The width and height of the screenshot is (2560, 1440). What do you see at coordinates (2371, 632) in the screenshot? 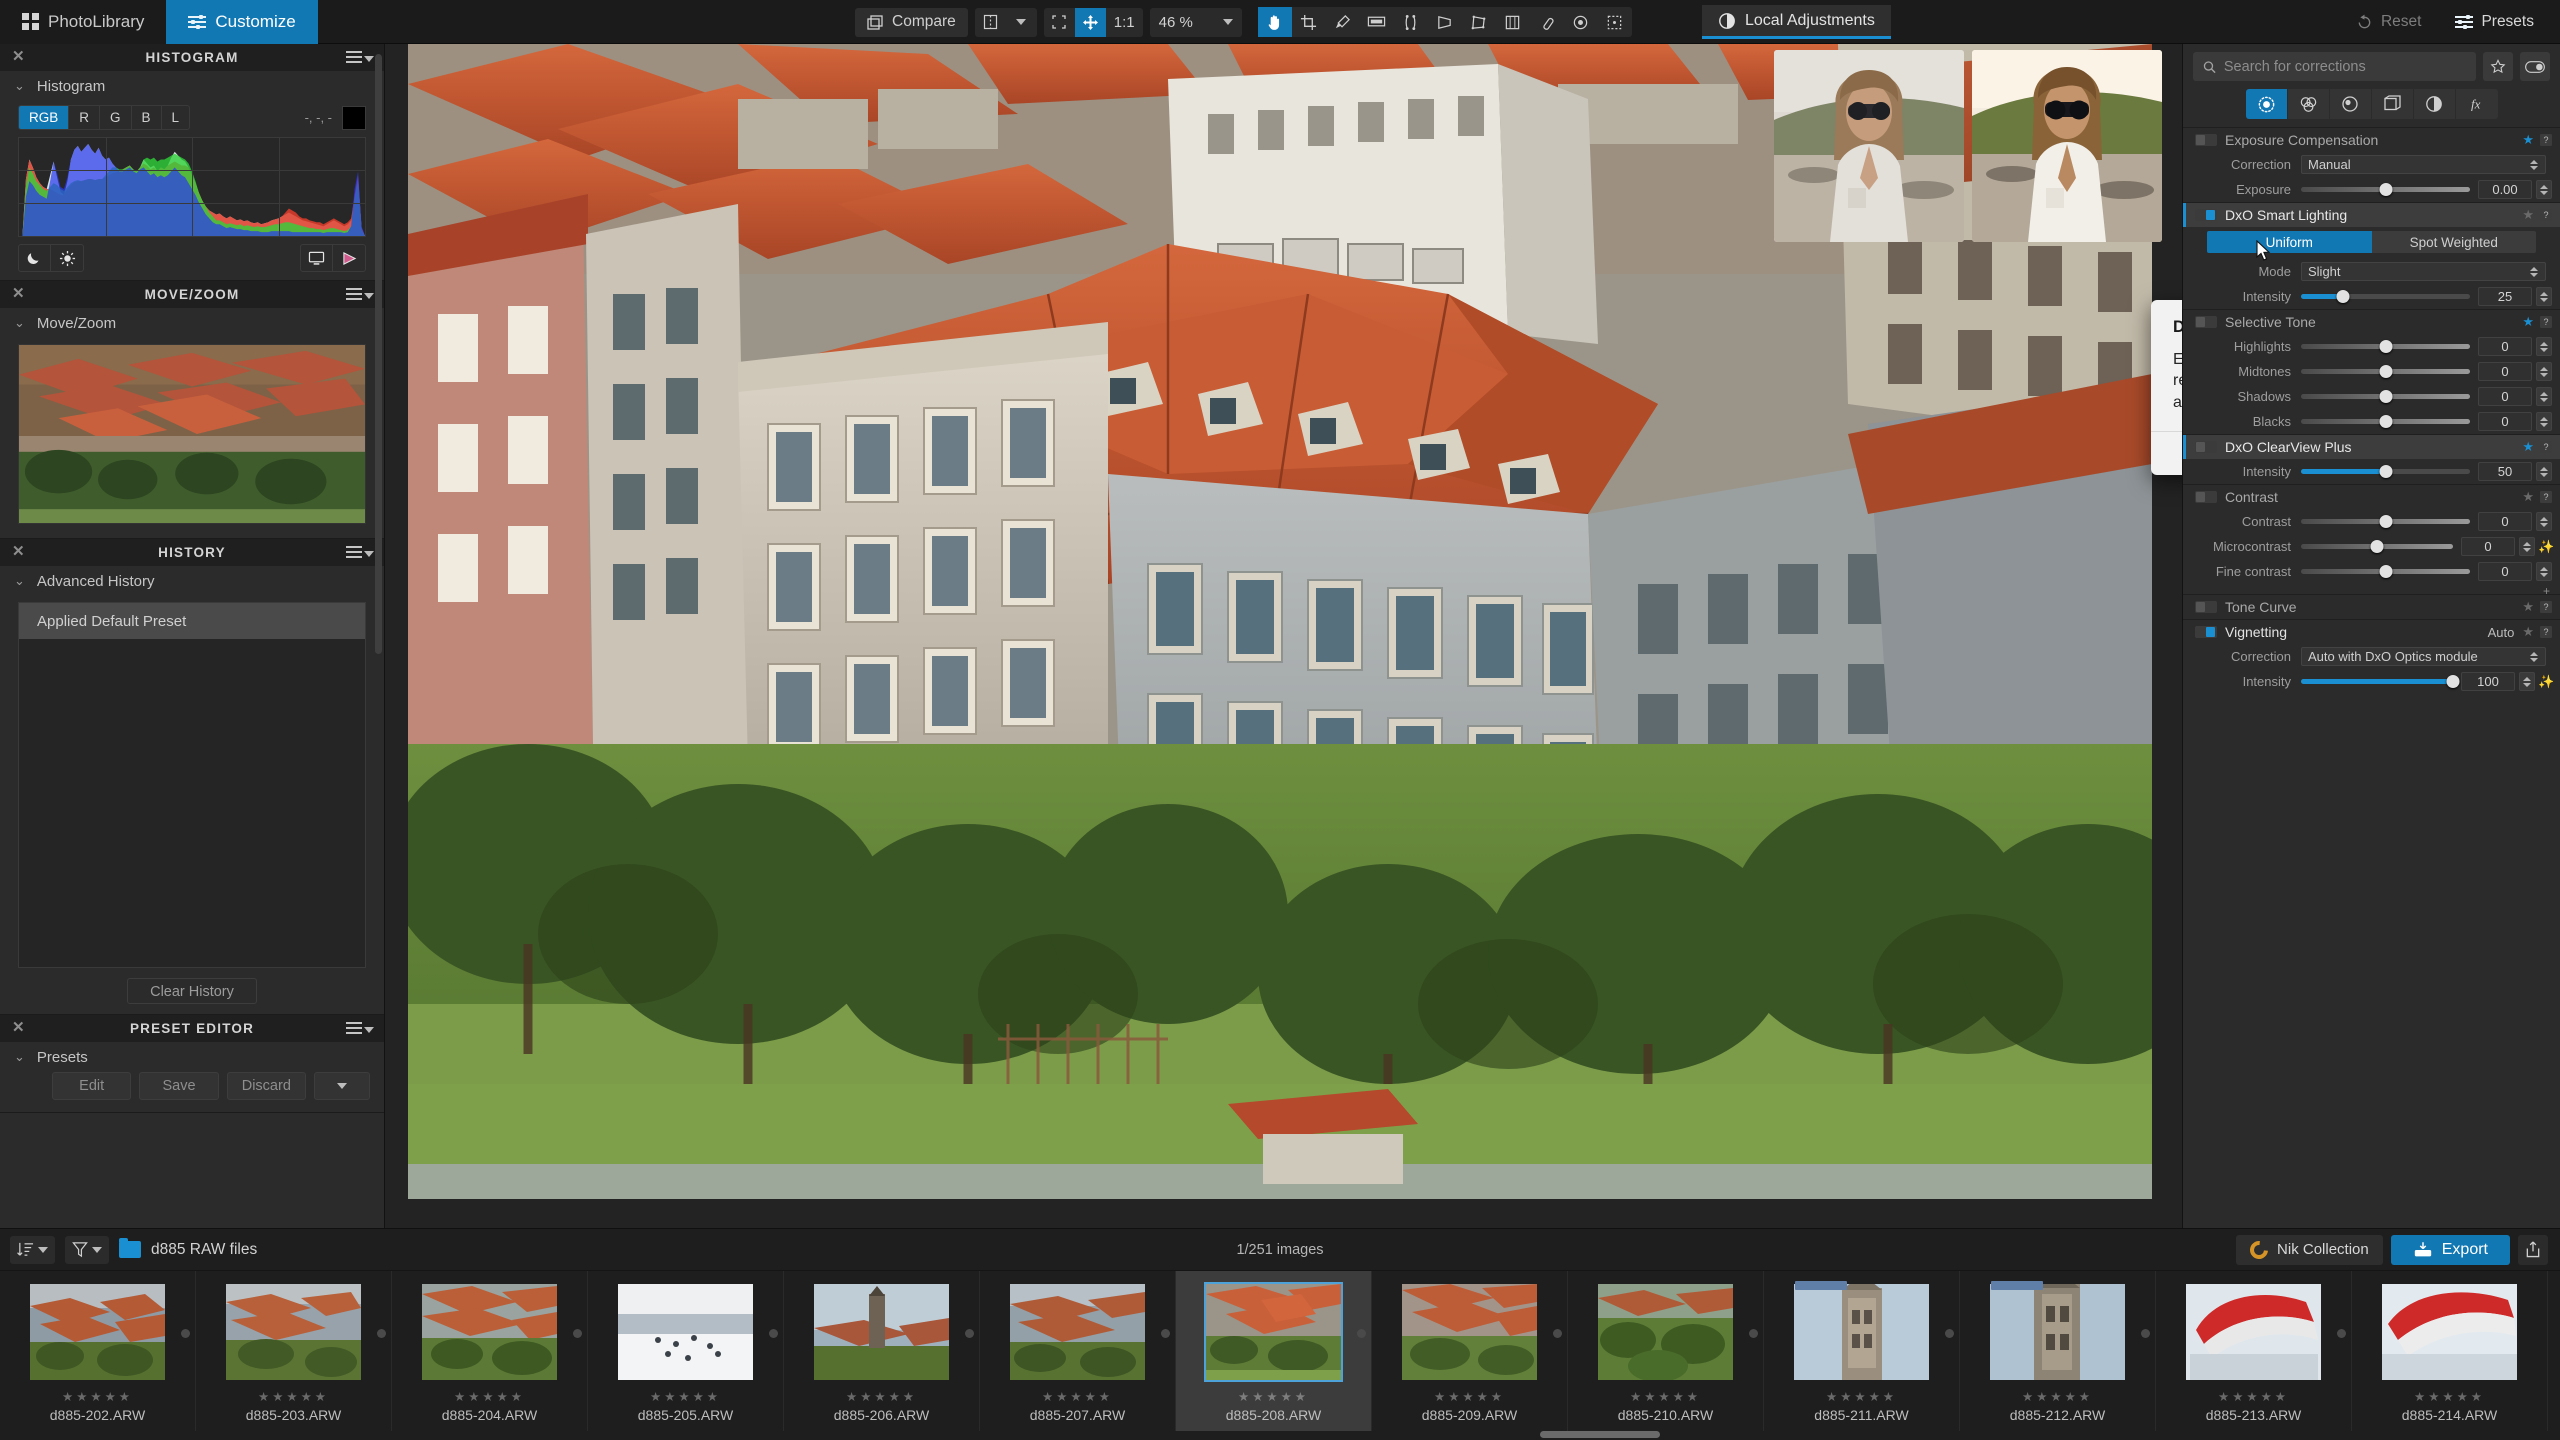
I see `group-header: Vignetting Auto ★ ?` at bounding box center [2371, 632].